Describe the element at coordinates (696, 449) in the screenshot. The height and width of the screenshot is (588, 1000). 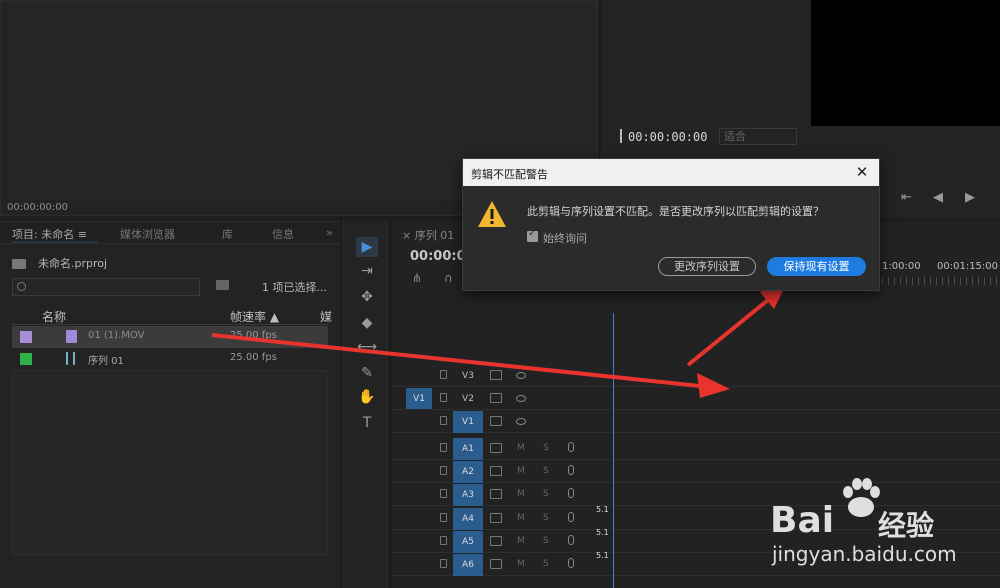
I see `audio-track: A1 M S` at that location.